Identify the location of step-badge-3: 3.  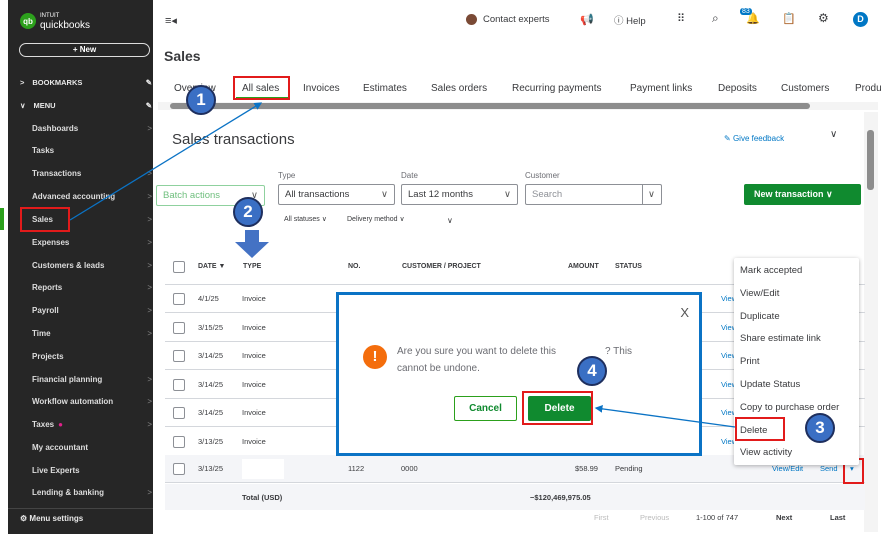
(820, 428).